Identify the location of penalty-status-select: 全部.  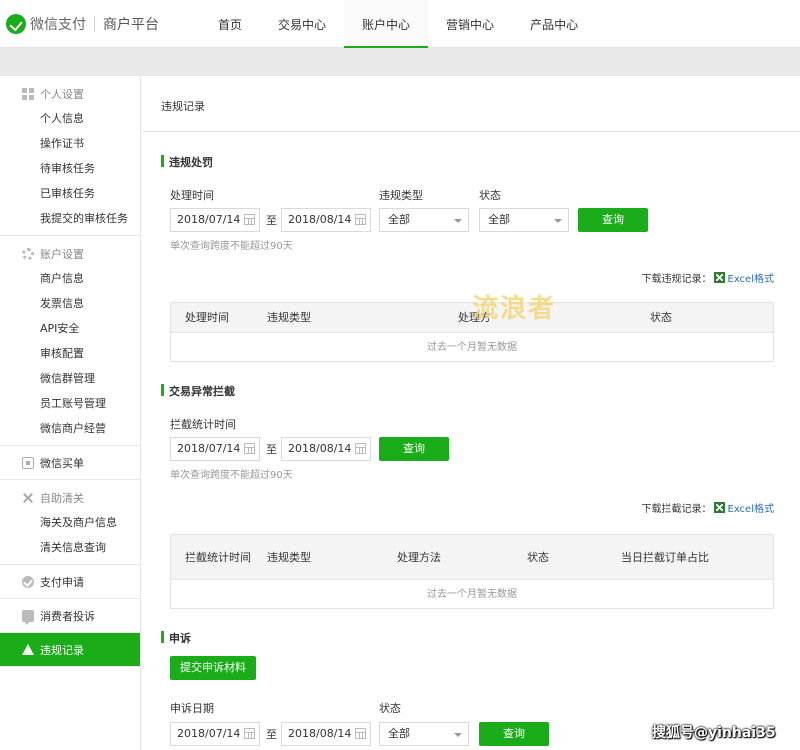
(524, 220).